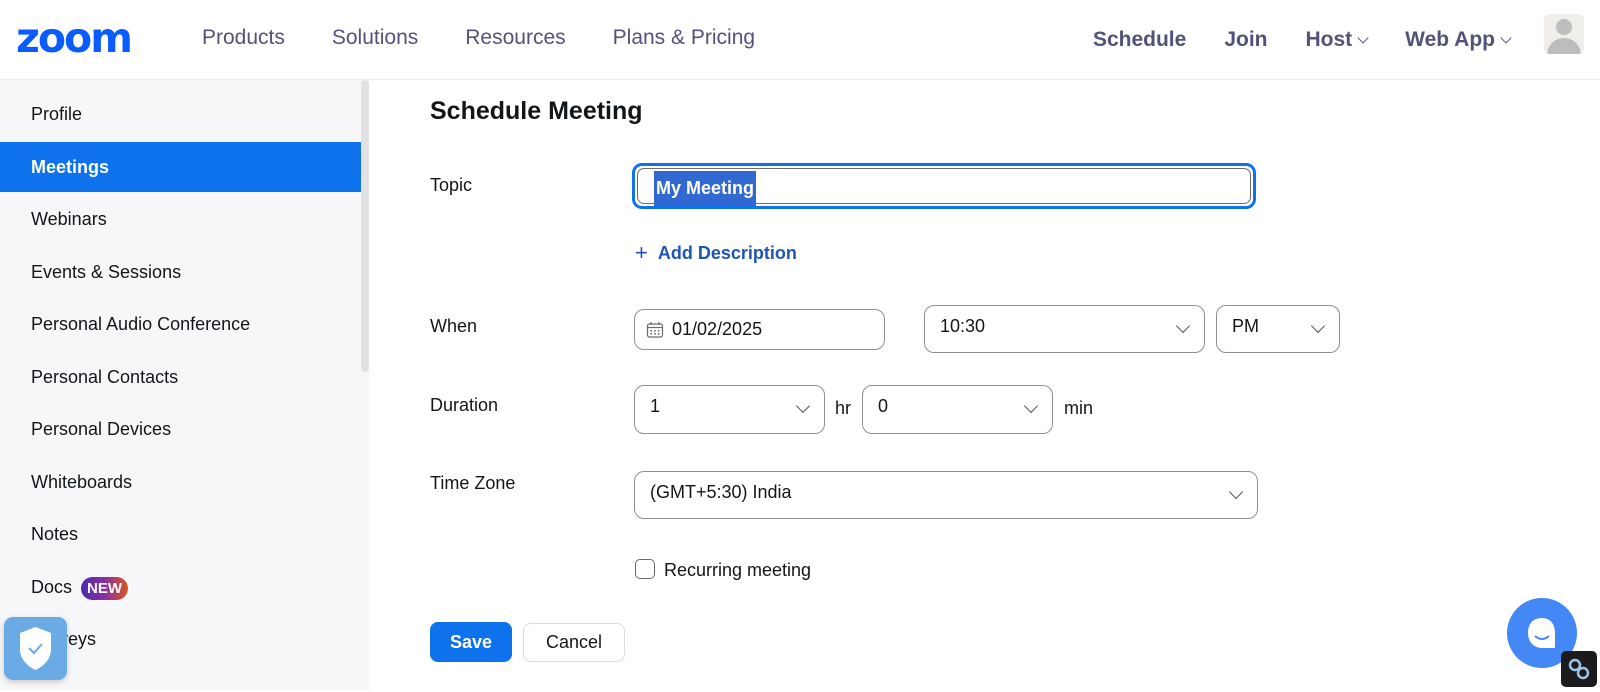 The image size is (1600, 692). What do you see at coordinates (464, 405) in the screenshot?
I see `duration-label: Duration` at bounding box center [464, 405].